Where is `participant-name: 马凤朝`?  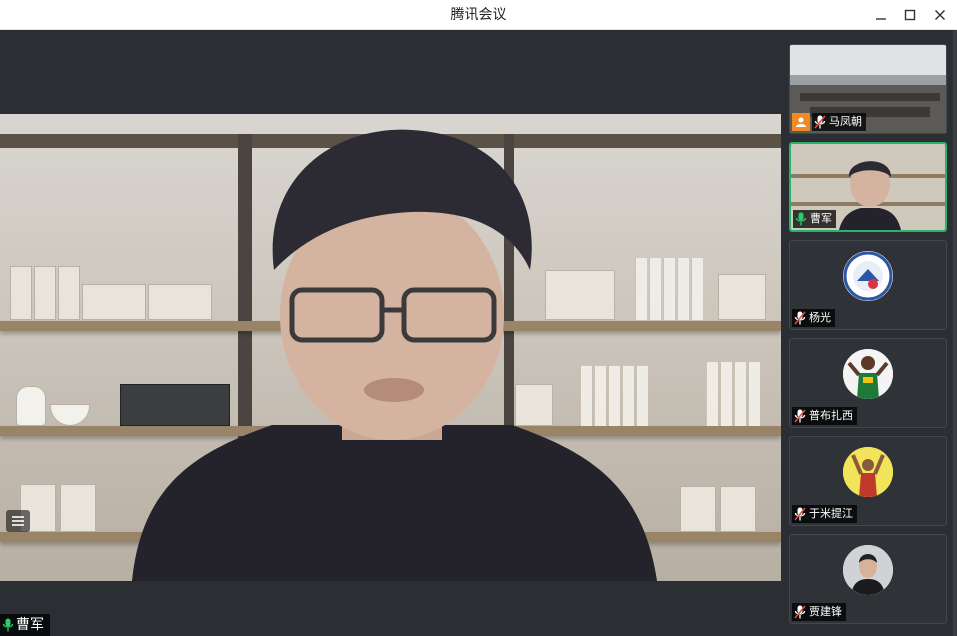 participant-name: 马凤朝 is located at coordinates (845, 121).